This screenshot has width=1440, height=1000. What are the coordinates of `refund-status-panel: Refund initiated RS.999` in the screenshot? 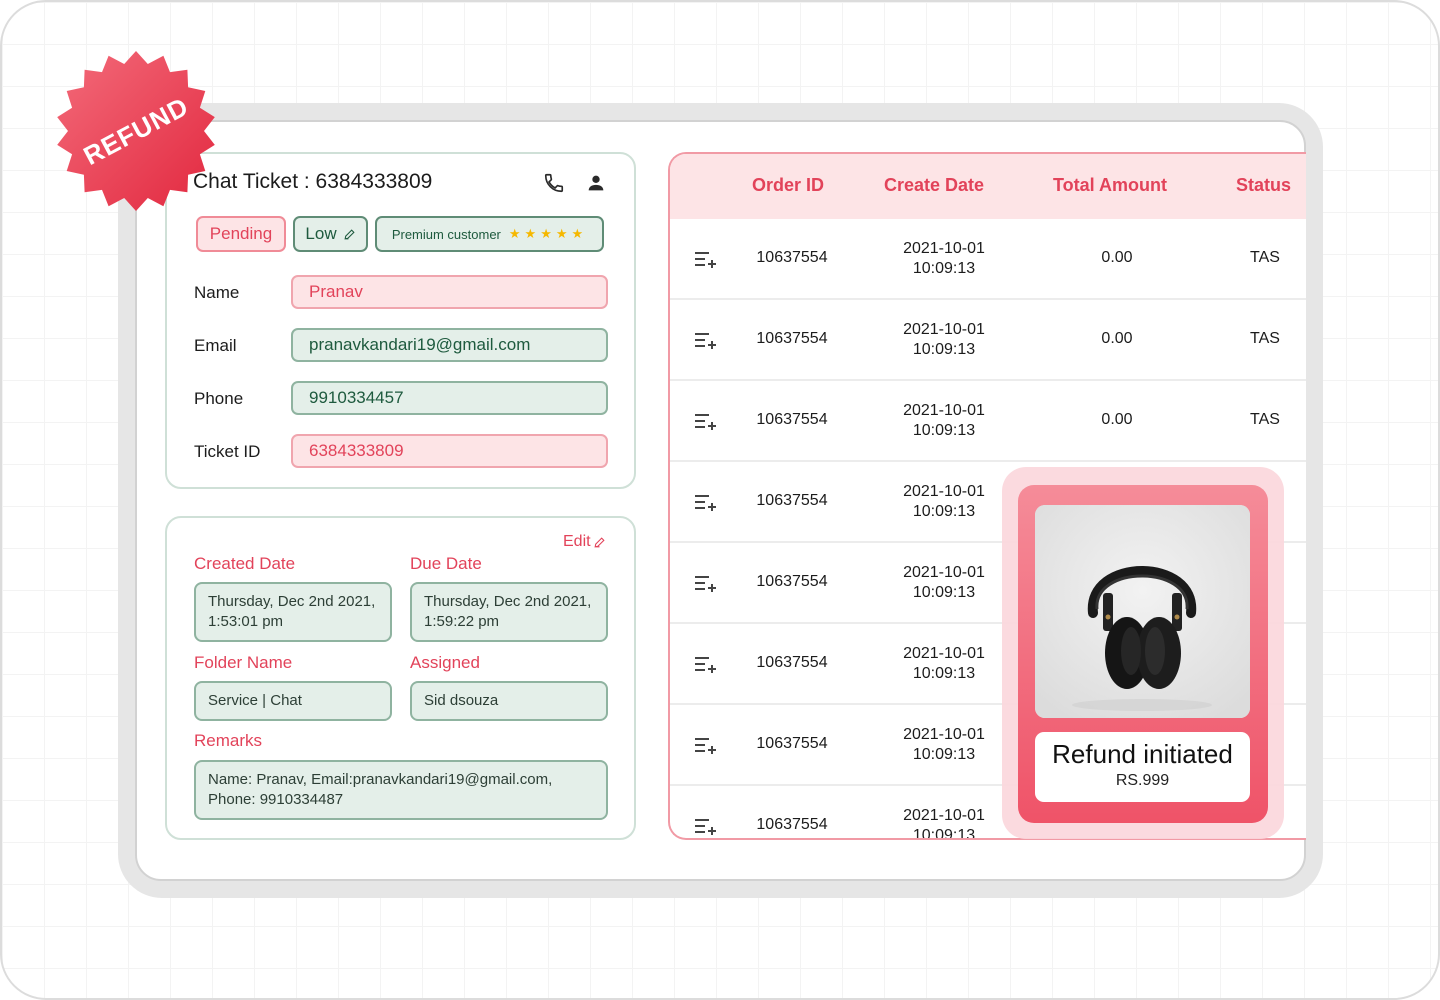 It's located at (1142, 767).